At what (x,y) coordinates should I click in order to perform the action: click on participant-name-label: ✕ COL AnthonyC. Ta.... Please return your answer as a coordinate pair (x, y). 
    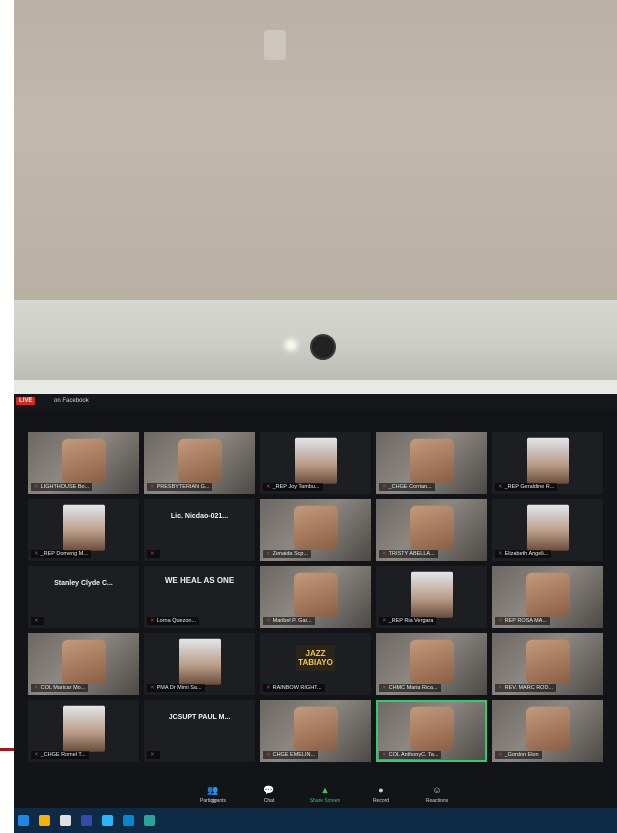
    Looking at the image, I should click on (410, 755).